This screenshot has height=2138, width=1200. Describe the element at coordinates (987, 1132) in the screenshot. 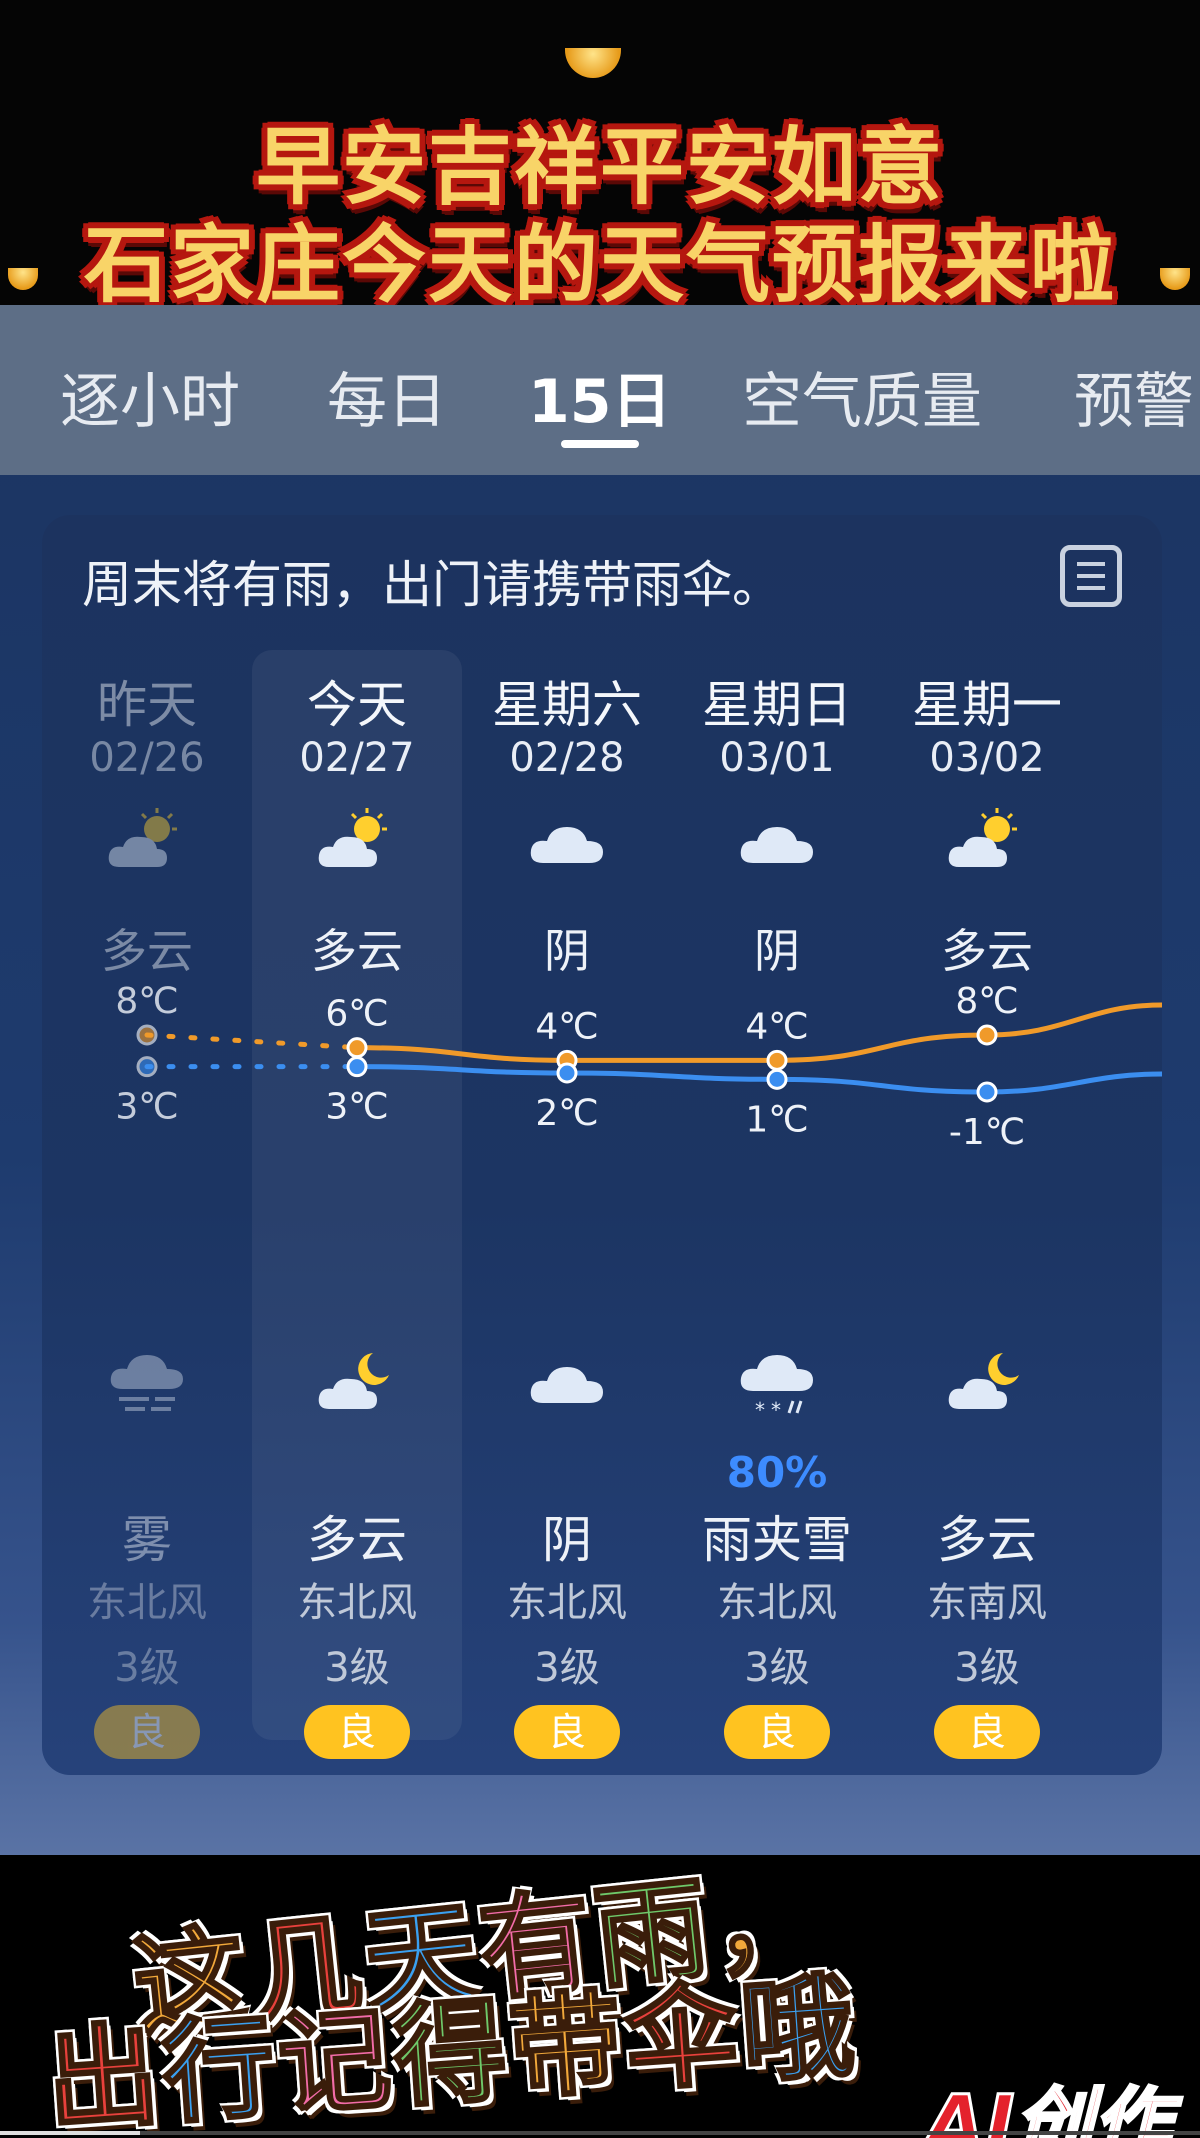

I see `low-temp-label: -1℃` at that location.